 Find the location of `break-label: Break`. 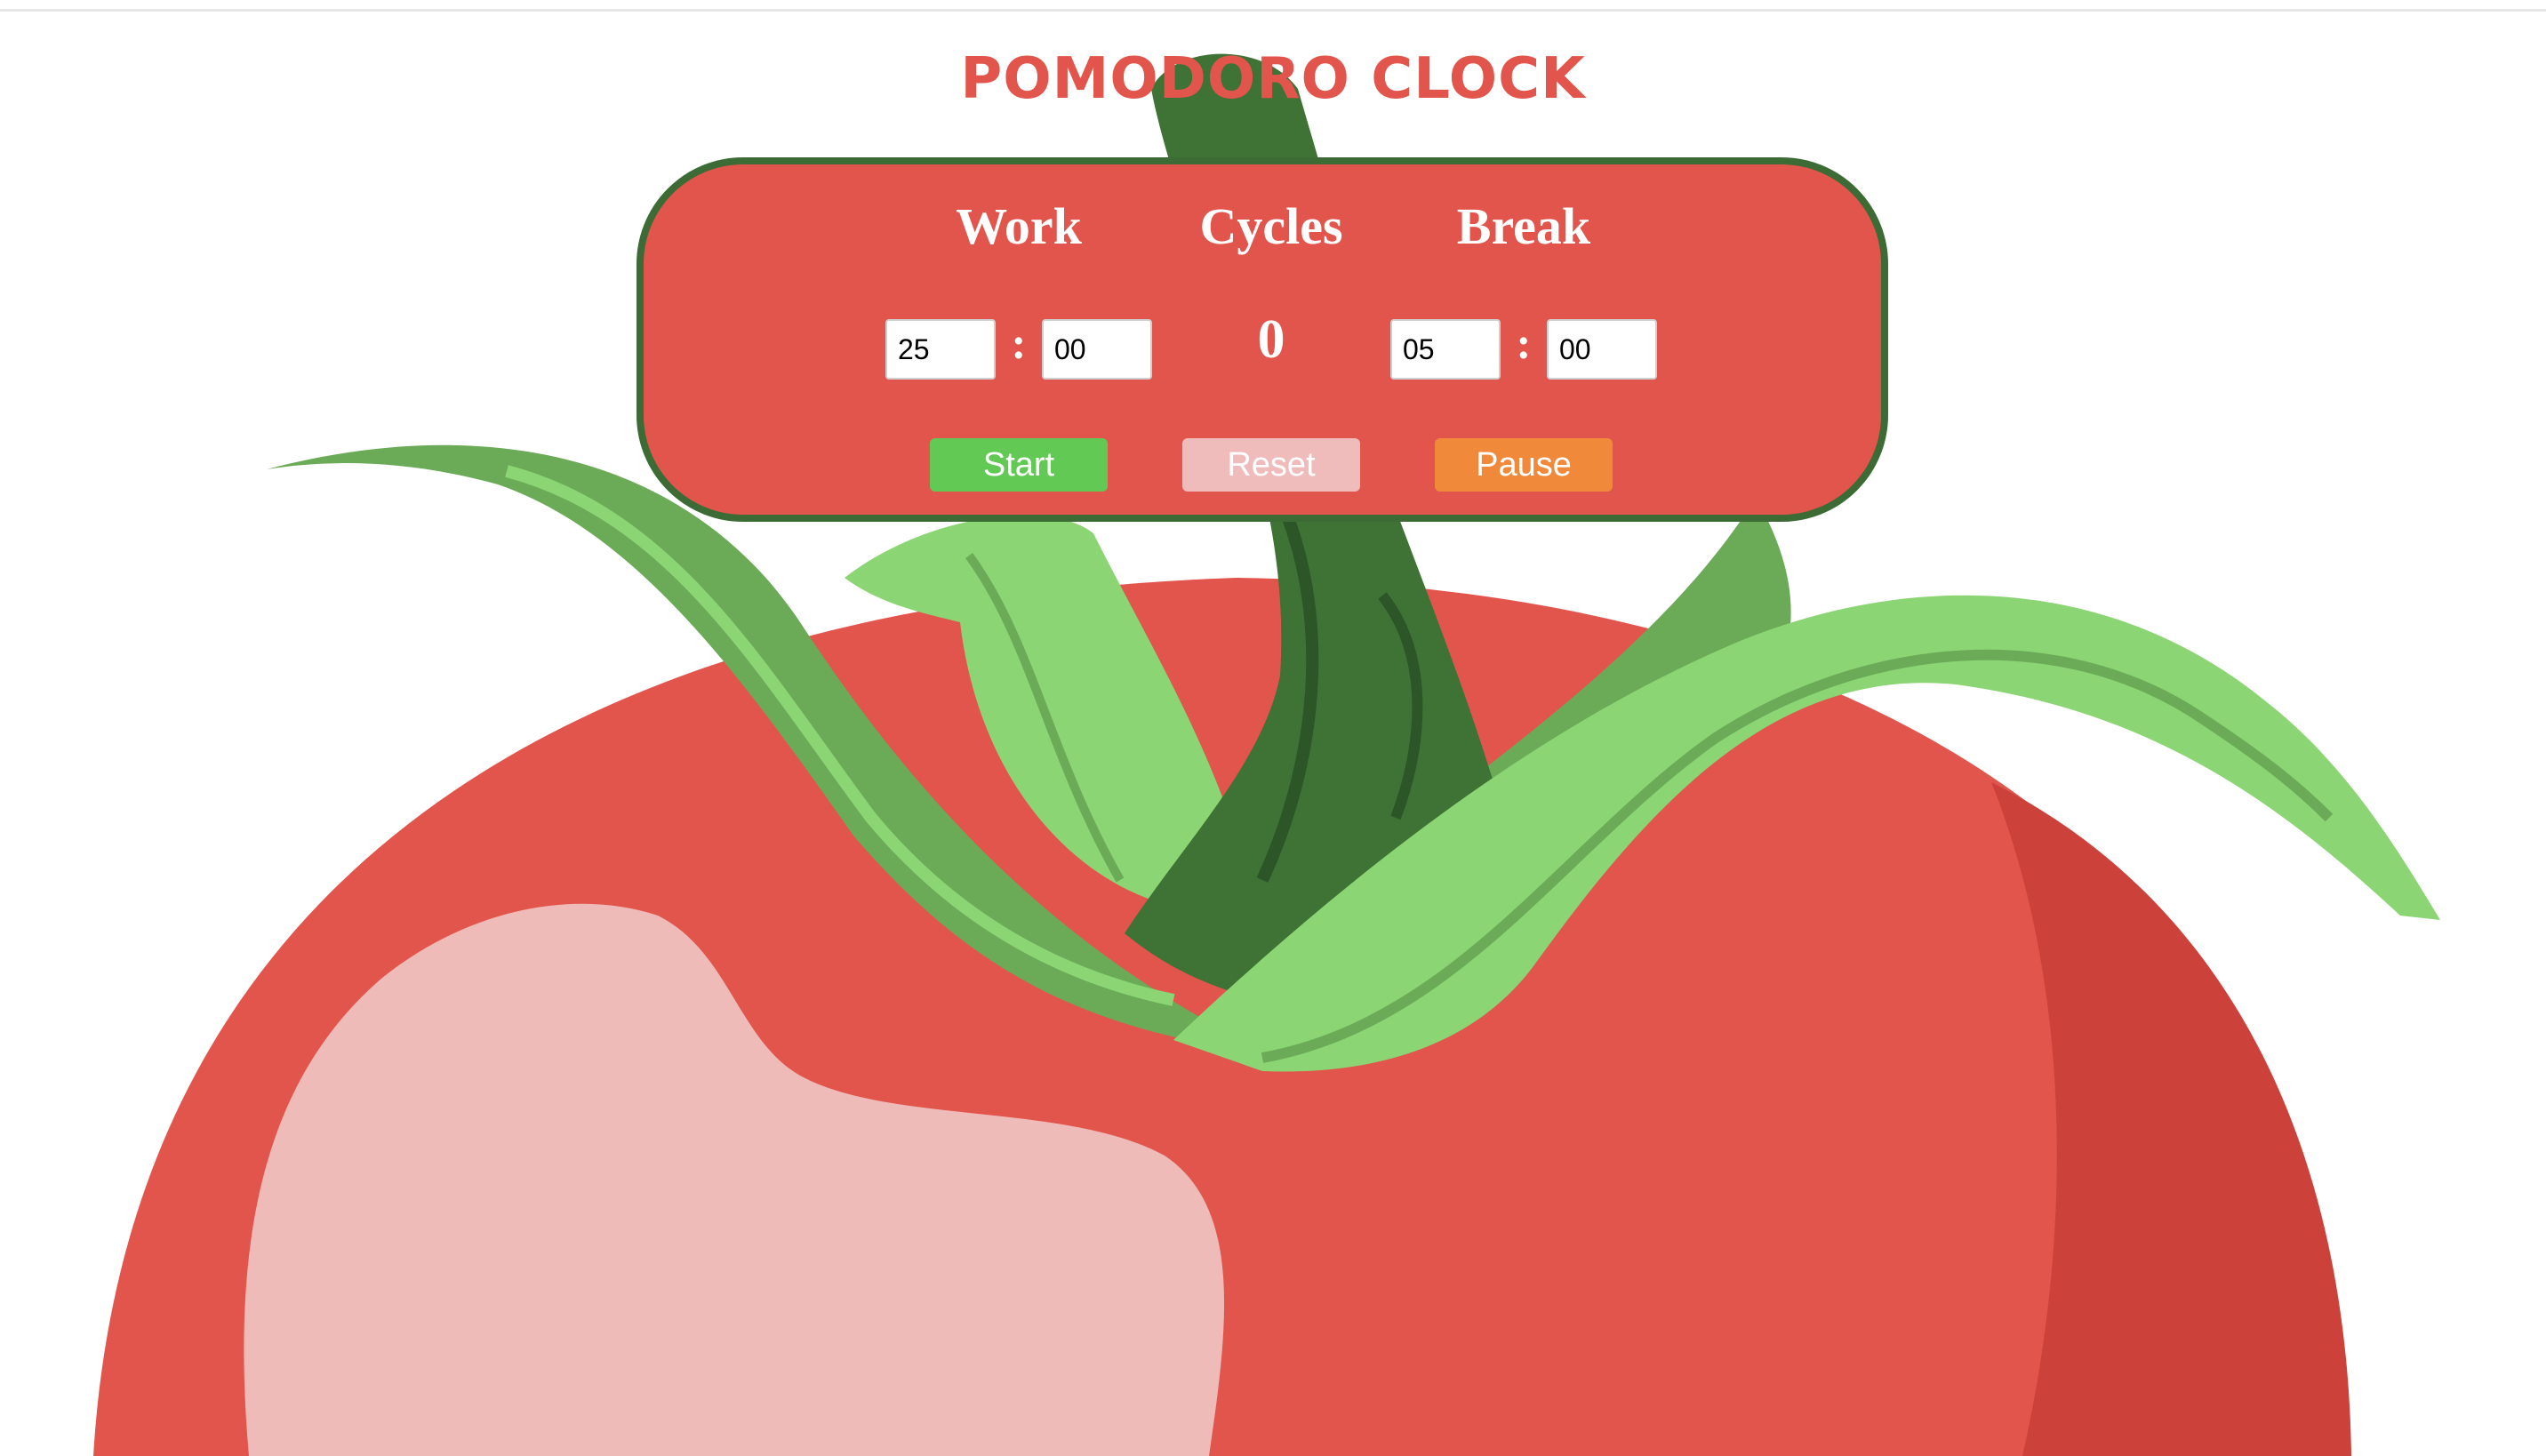

break-label: Break is located at coordinates (1524, 226).